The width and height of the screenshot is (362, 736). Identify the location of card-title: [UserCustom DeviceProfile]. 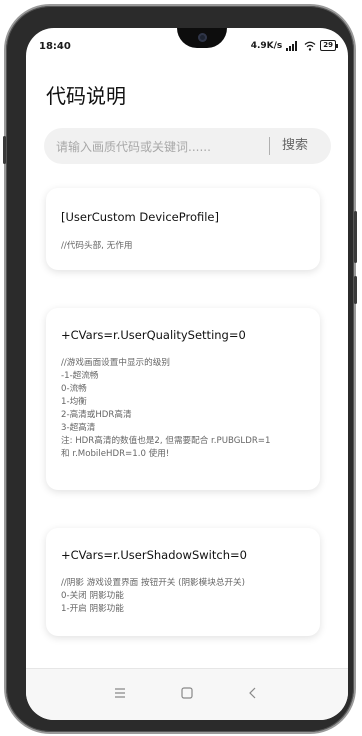
(140, 217).